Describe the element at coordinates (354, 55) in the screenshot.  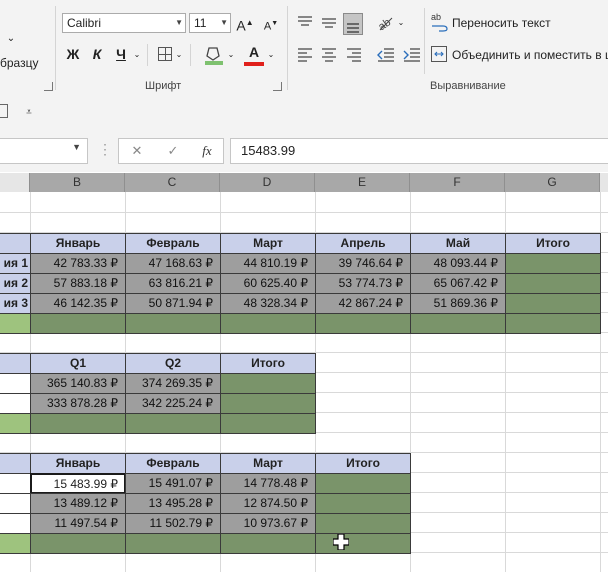
I see `align-right-icon` at that location.